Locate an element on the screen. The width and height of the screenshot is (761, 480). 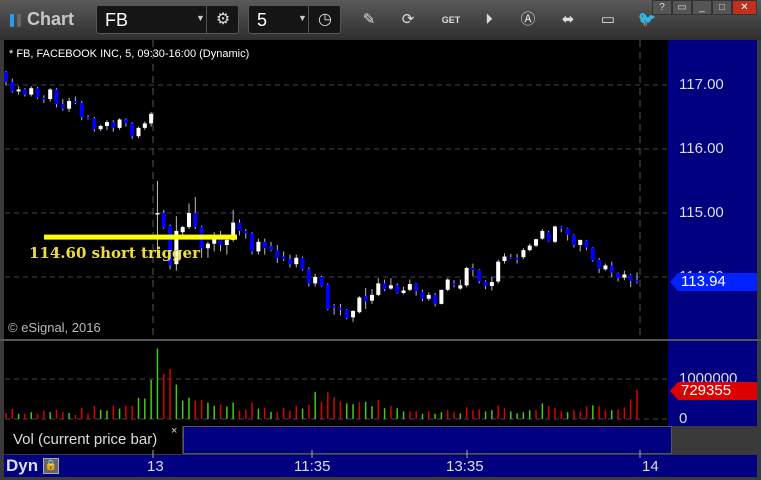
last-price-tag: 113.94 is located at coordinates (713, 282).